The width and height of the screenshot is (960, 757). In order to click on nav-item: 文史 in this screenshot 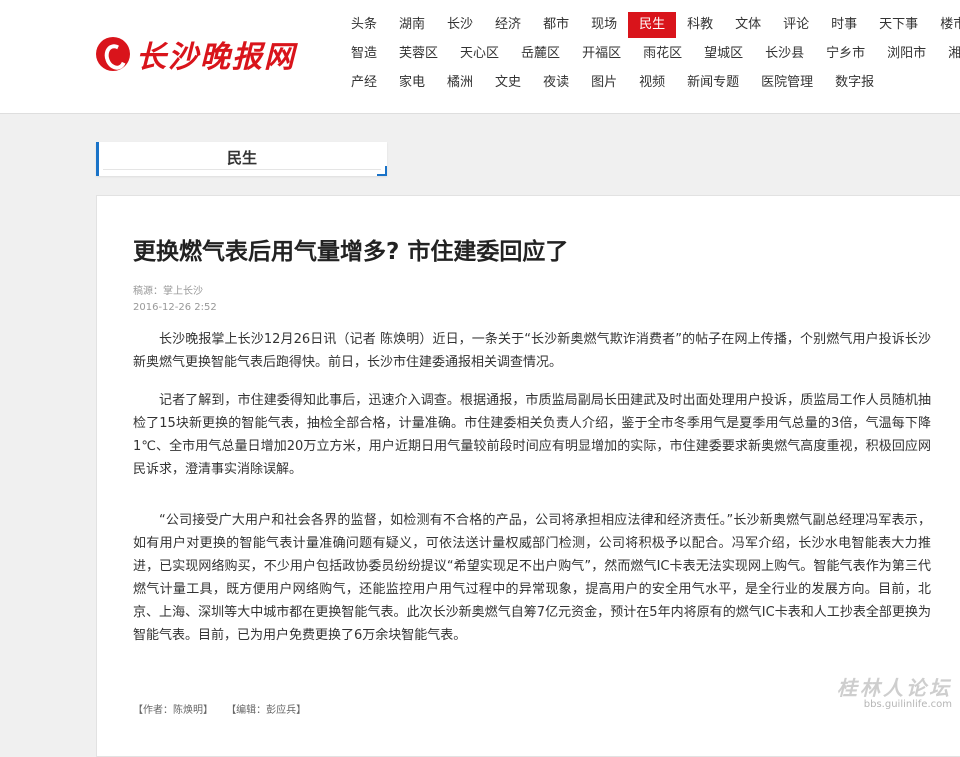, I will do `click(508, 83)`.